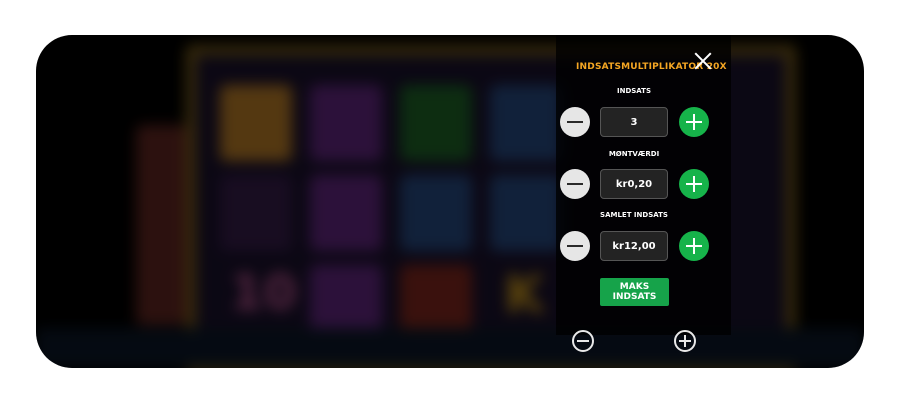 This screenshot has width=900, height=403. Describe the element at coordinates (694, 246) in the screenshot. I see `total-bet-increase-button` at that location.